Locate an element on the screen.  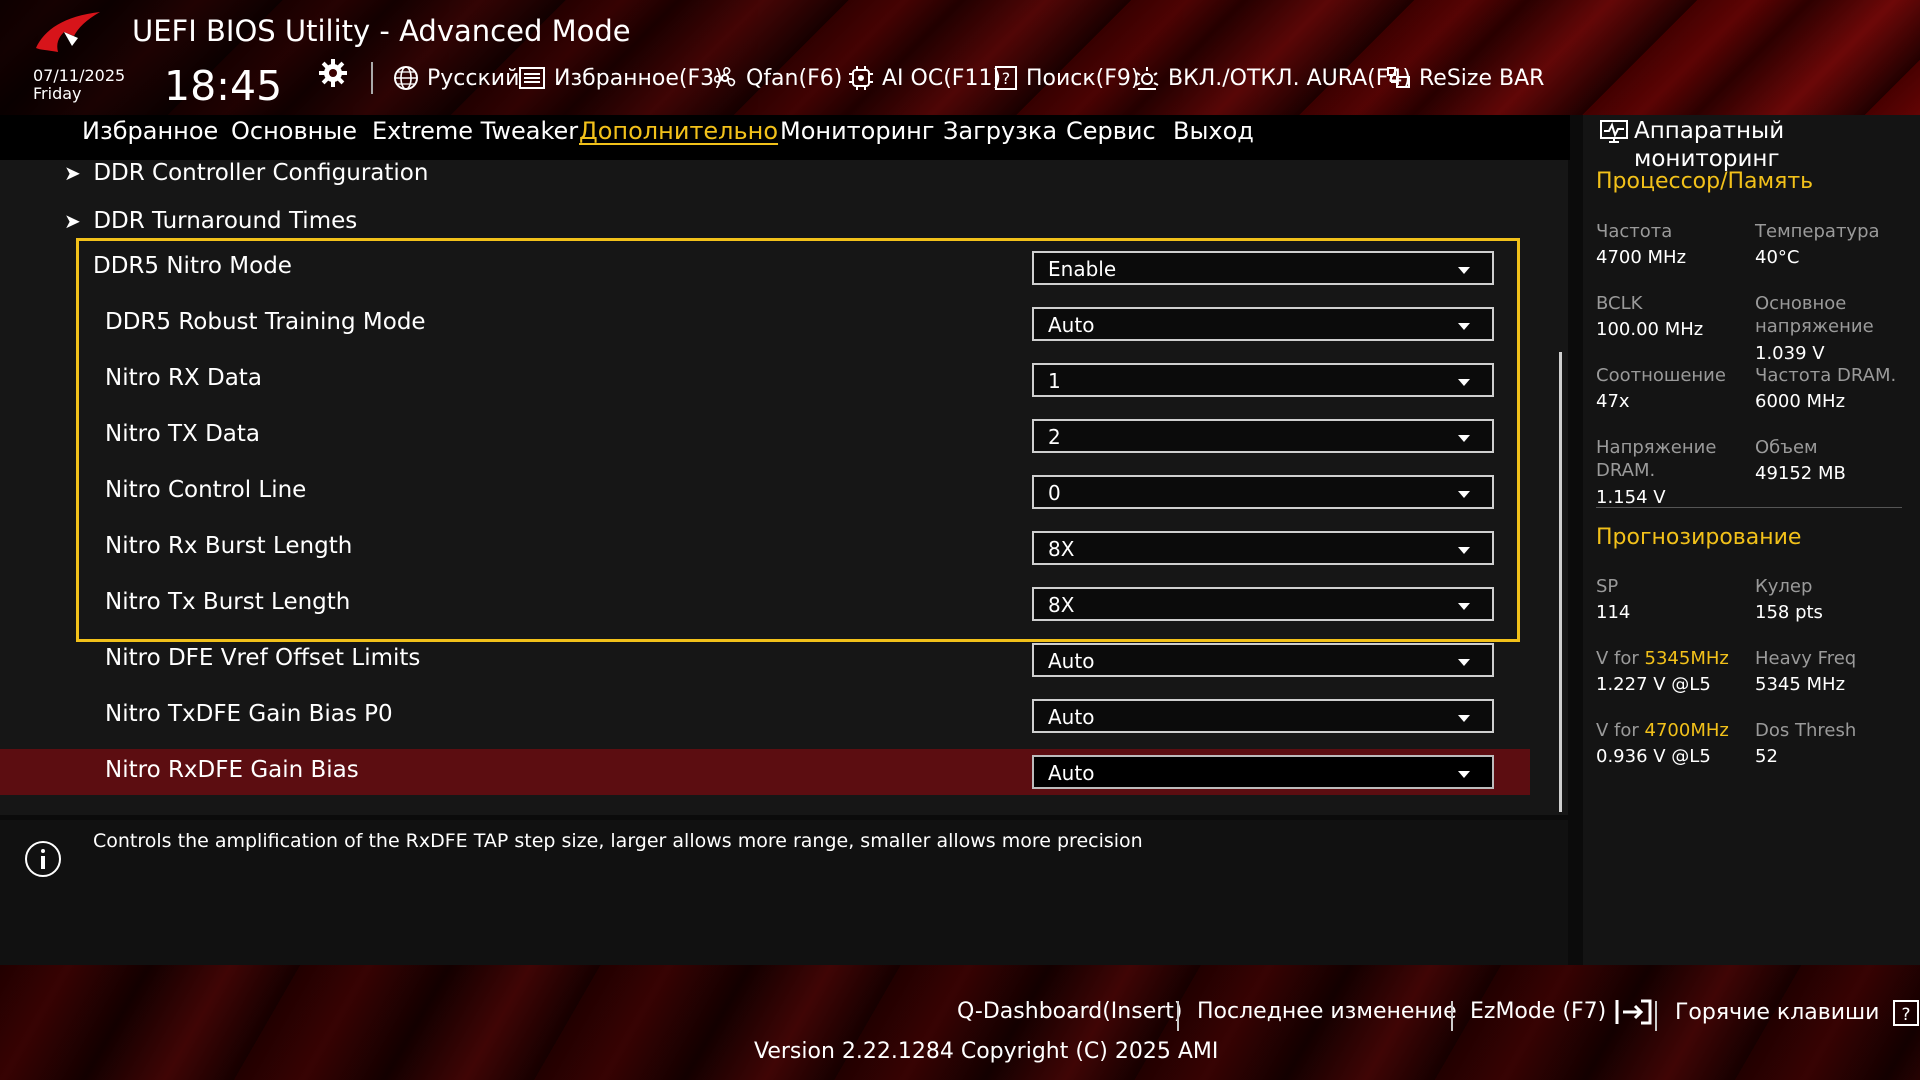
submenu-ddr-turnaround-times: ➤ DDR Turnaround Times is located at coordinates (210, 221).